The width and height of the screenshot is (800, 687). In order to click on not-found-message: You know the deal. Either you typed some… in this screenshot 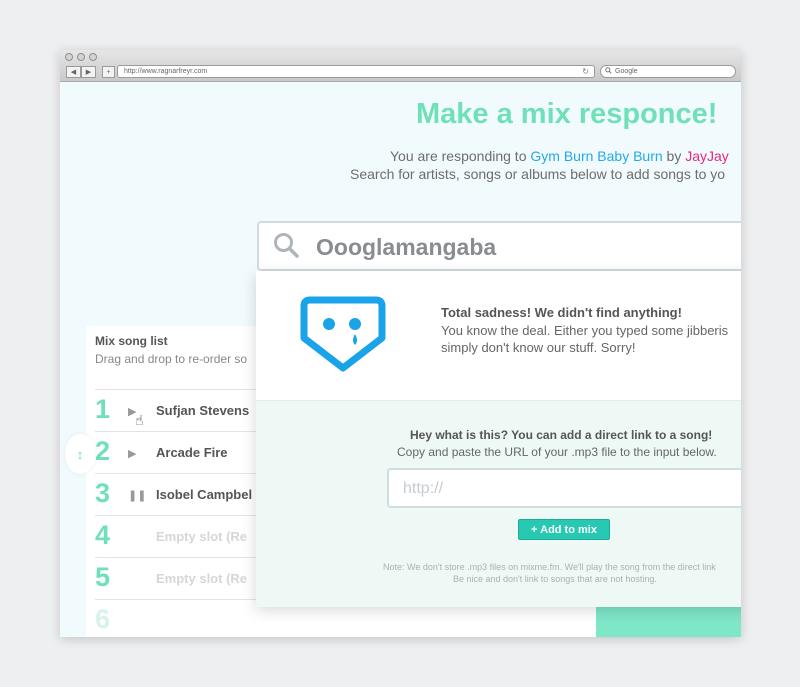, I will do `click(584, 339)`.